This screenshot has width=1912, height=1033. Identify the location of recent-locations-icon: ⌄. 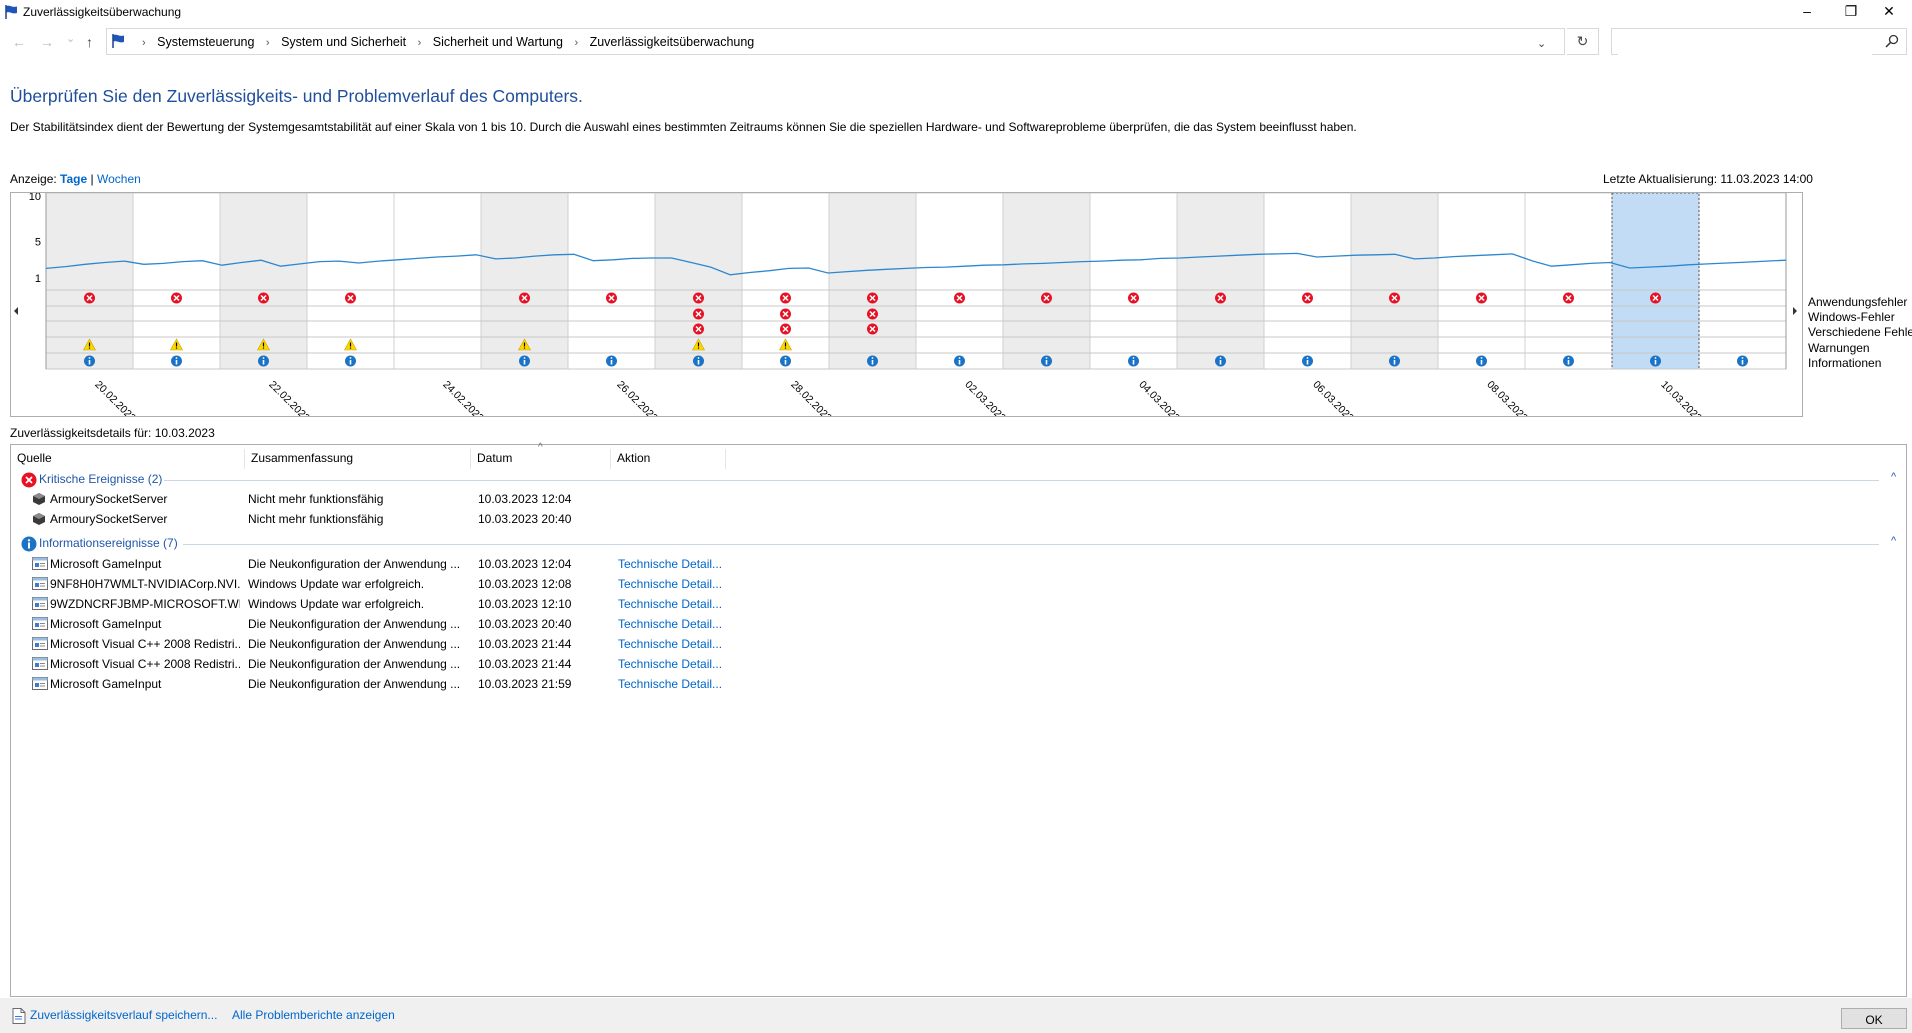
(70, 38).